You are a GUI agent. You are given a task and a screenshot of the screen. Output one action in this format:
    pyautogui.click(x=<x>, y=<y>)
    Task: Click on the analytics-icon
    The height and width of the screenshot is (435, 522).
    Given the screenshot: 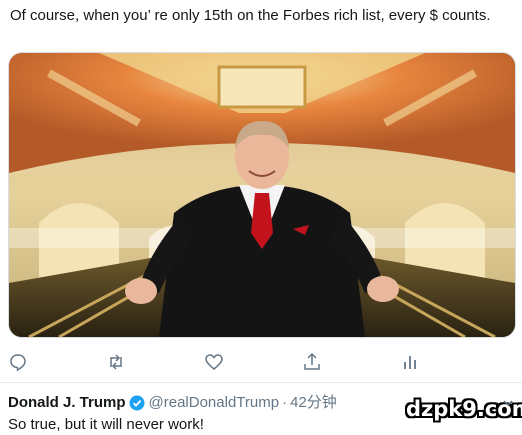 What is the action you would take?
    pyautogui.click(x=410, y=362)
    